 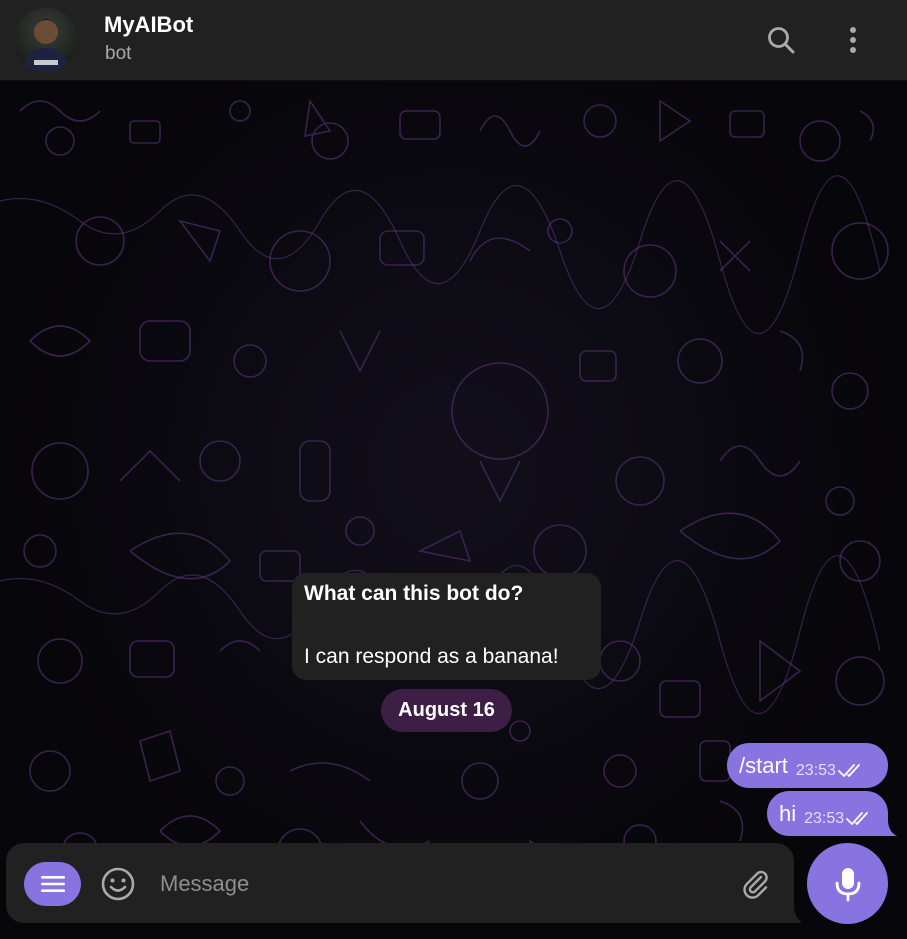 I want to click on composer-tail, so click(x=796, y=913).